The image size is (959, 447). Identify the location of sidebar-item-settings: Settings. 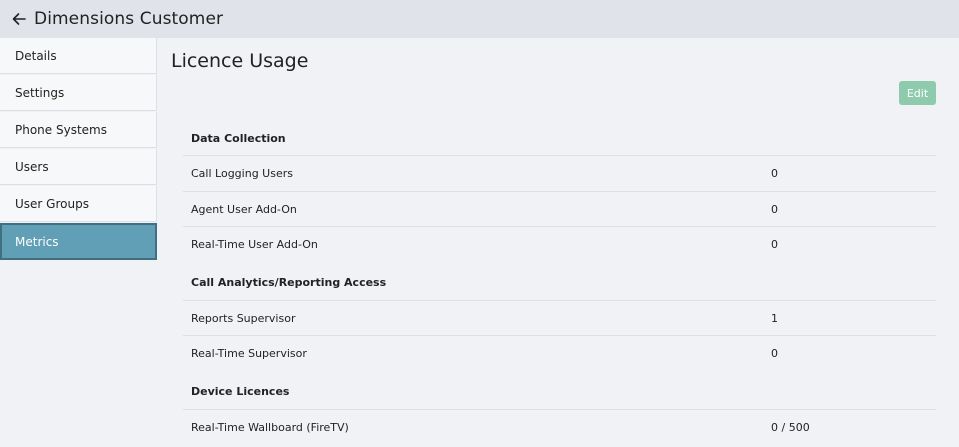
(78, 93).